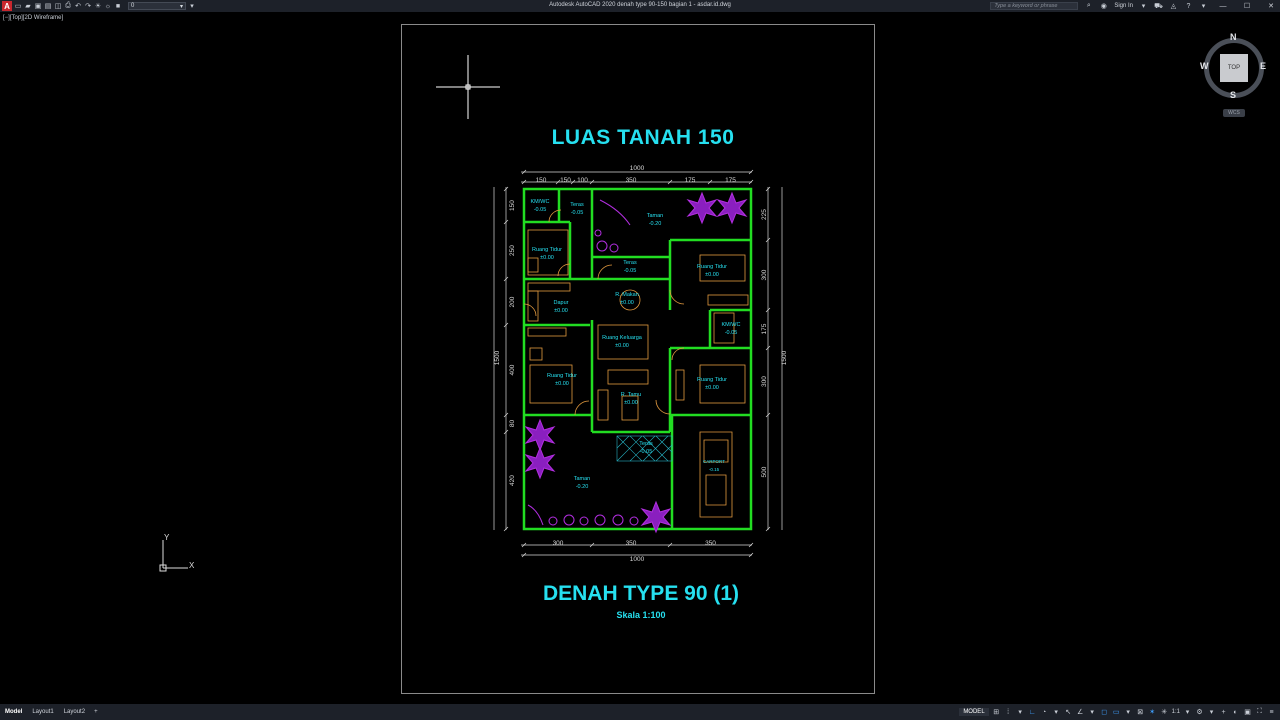 The width and height of the screenshot is (1280, 720). I want to click on room-name: R. Tamu, so click(631, 395).